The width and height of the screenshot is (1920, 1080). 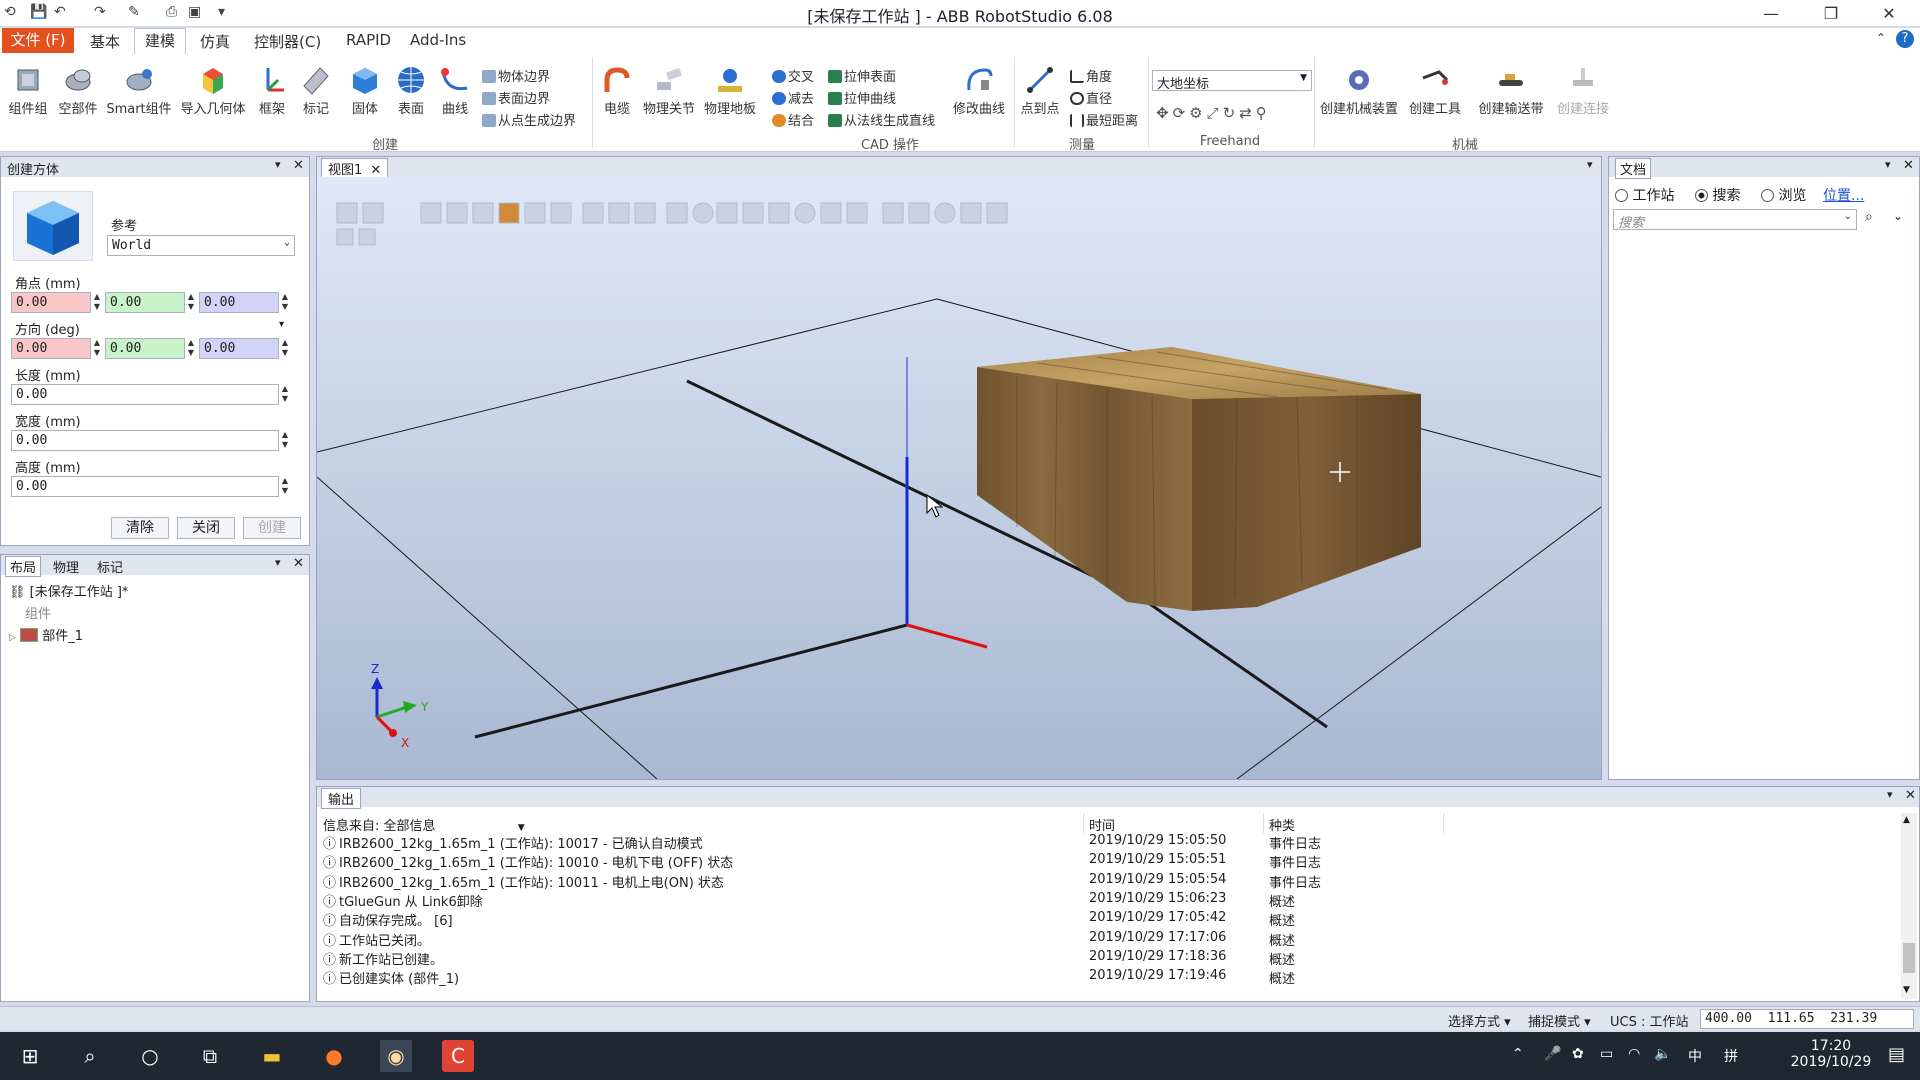 I want to click on tray-app-icon: ✿, so click(x=1578, y=1054).